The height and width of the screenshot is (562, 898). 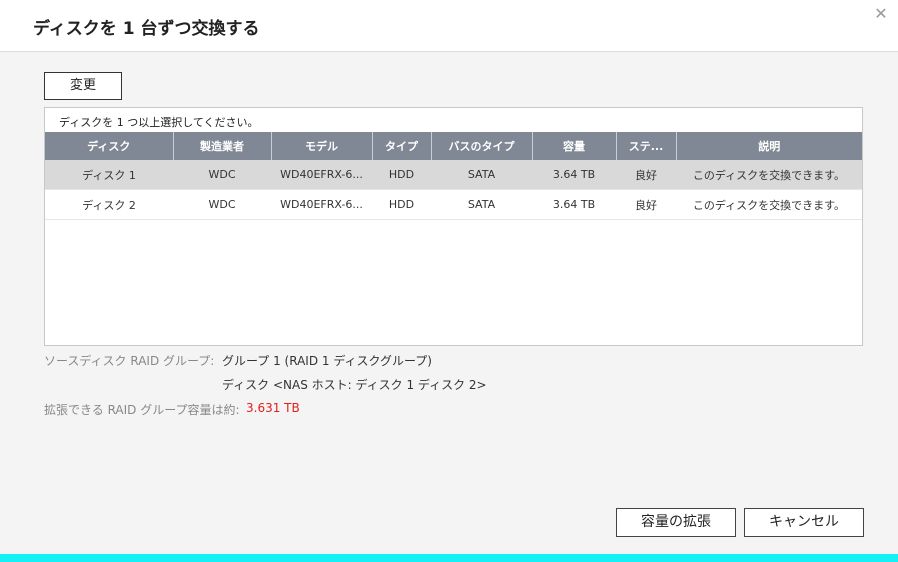 I want to click on column-header-type: タイプ, so click(x=402, y=146).